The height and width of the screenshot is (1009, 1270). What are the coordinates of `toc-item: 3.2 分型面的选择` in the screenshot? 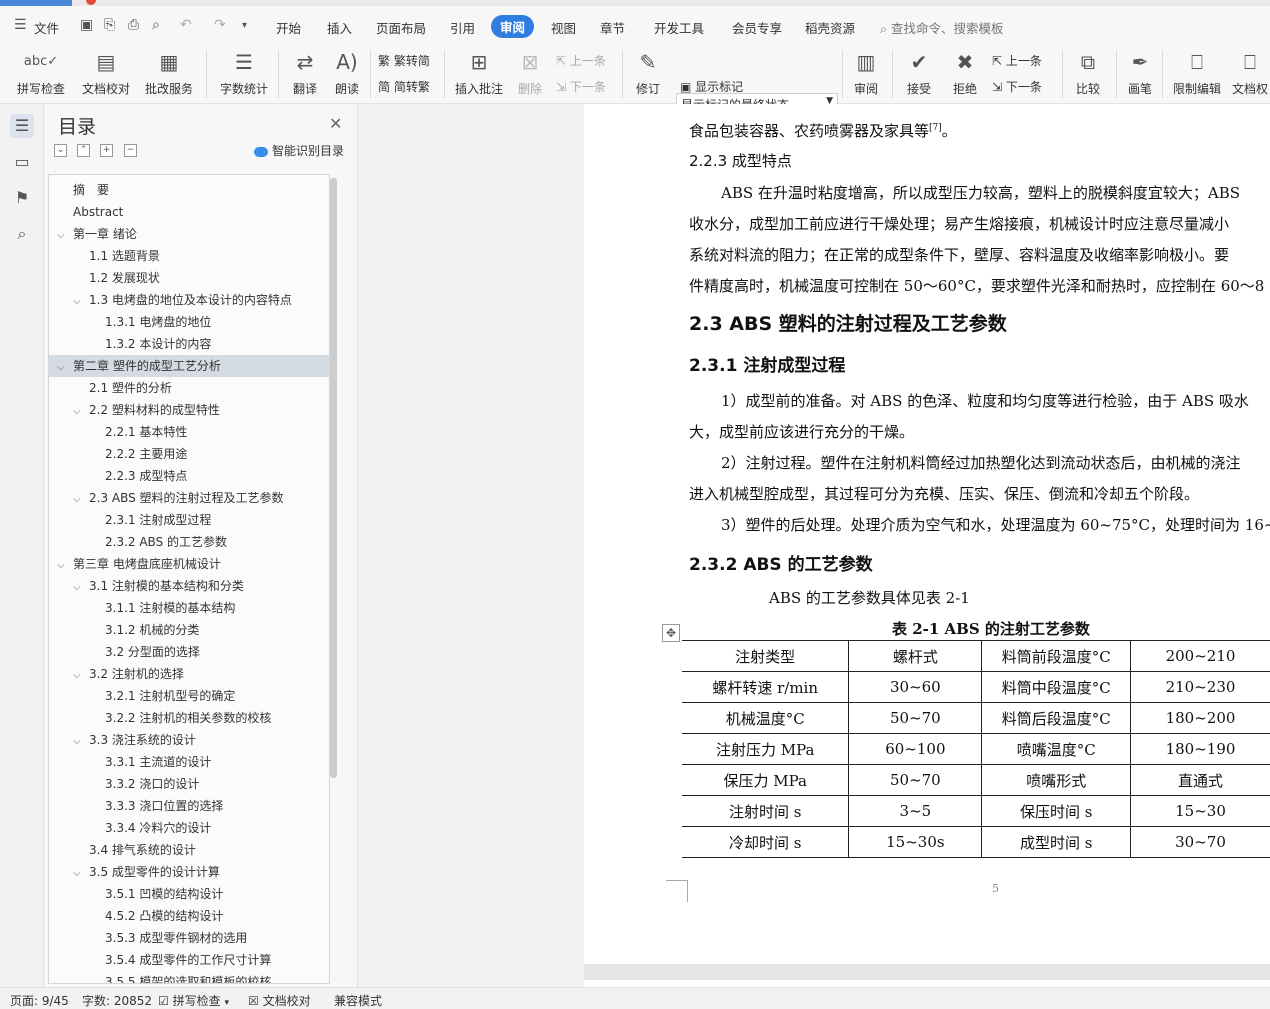 It's located at (189, 652).